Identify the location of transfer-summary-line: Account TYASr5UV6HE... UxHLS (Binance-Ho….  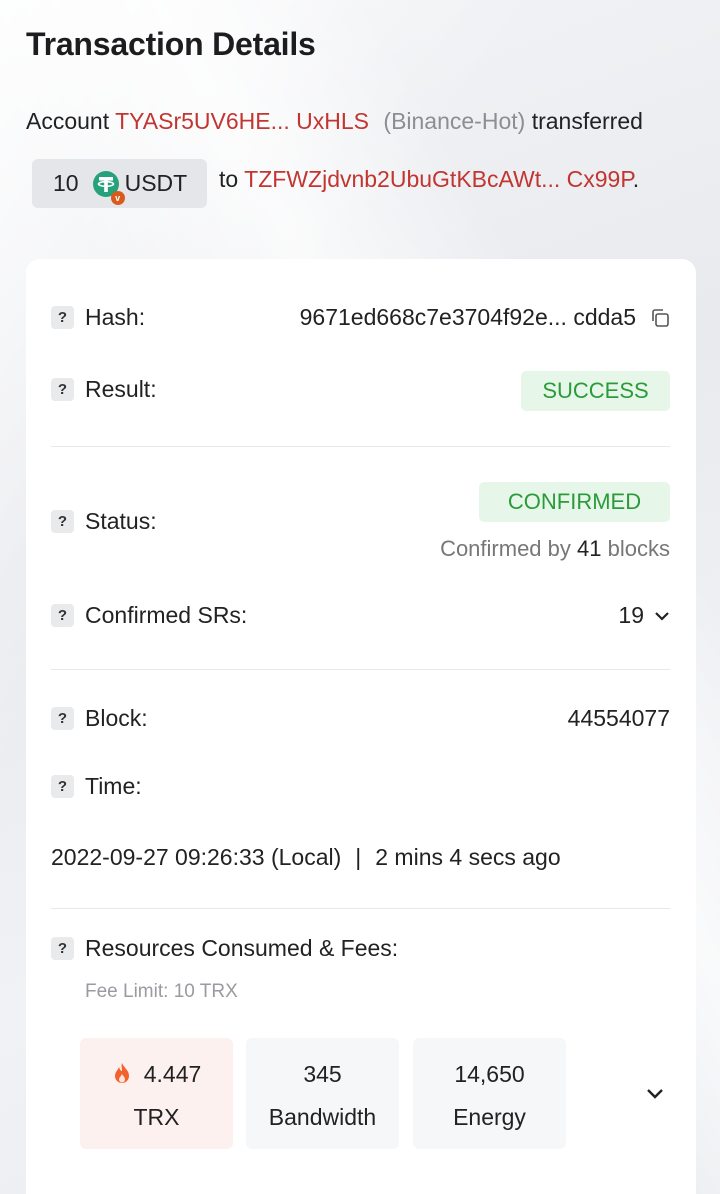
(334, 121).